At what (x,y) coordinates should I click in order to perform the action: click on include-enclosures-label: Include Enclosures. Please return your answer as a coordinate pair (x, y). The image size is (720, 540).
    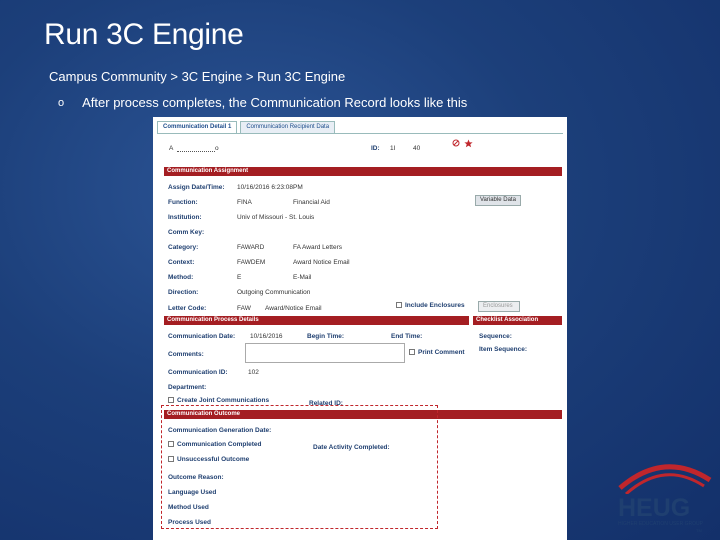
    Looking at the image, I should click on (435, 305).